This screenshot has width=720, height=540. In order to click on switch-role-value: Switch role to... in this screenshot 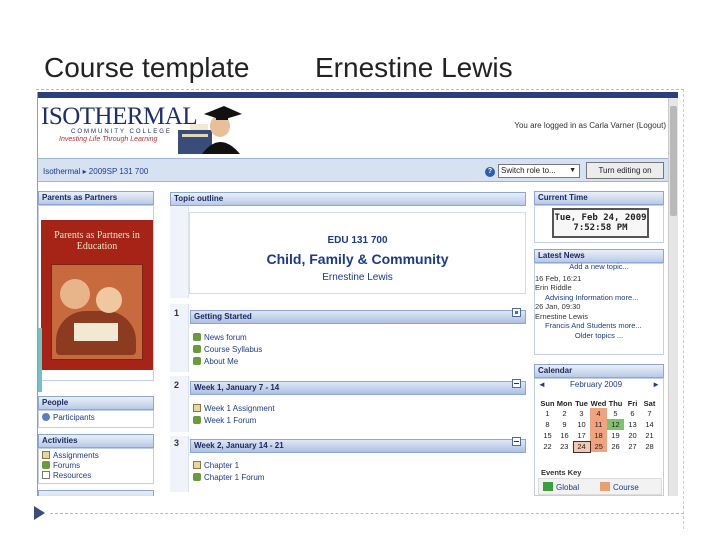, I will do `click(528, 170)`.